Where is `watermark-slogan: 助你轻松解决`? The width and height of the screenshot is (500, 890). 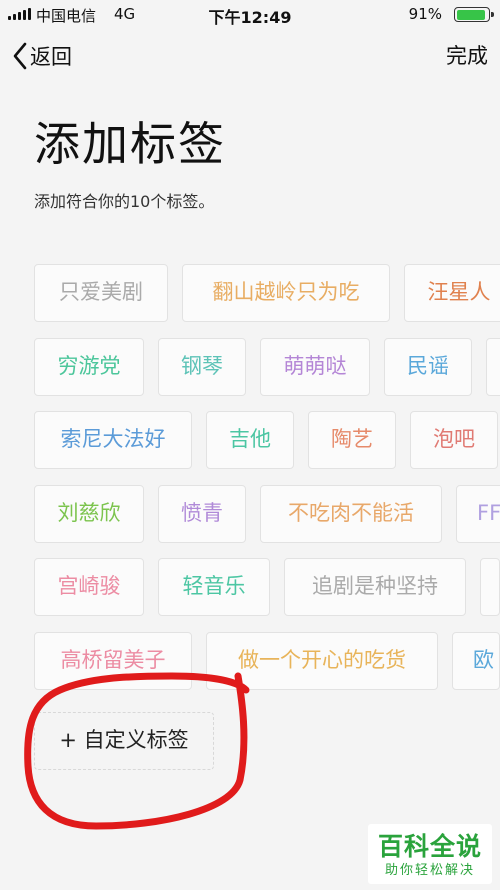
watermark-slogan: 助你轻松解决 is located at coordinates (429, 870).